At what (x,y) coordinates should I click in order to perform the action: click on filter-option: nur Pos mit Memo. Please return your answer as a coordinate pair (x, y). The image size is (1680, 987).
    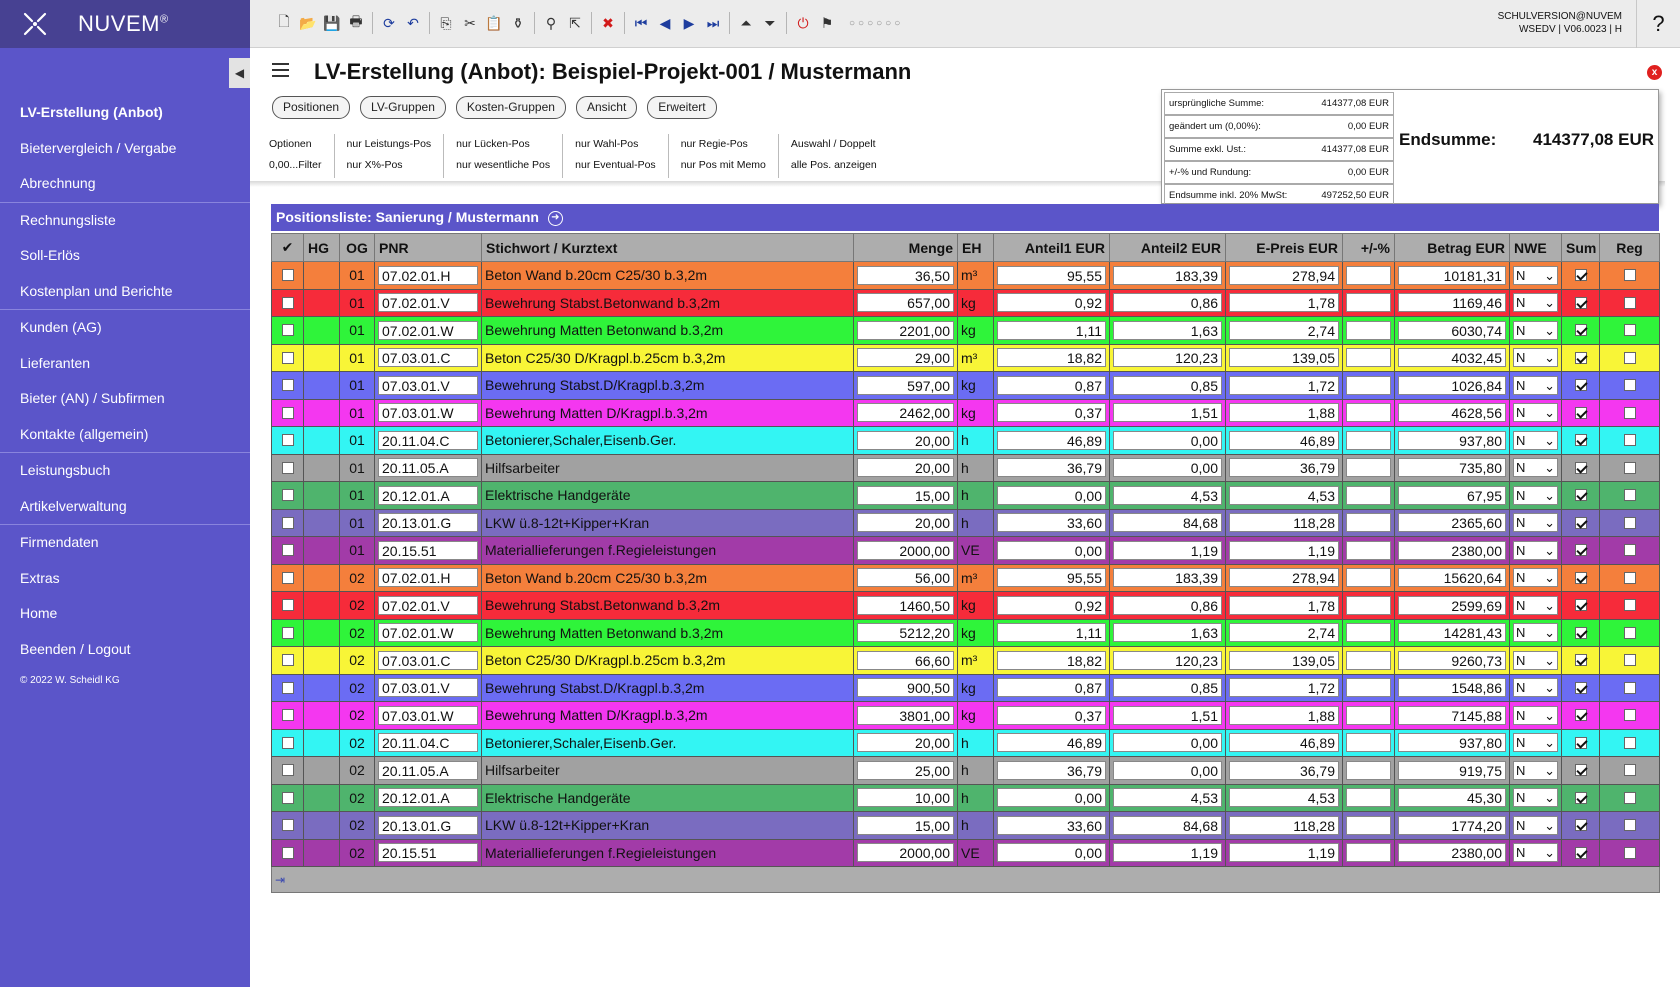
    Looking at the image, I should click on (723, 165).